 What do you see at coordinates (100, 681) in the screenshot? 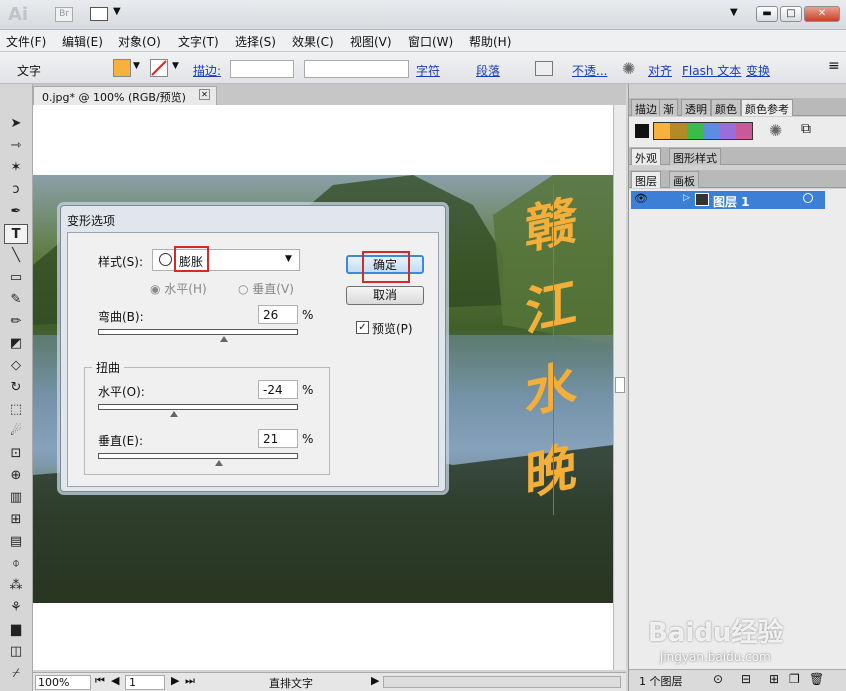
I see `first-page-icon: ⏮` at bounding box center [100, 681].